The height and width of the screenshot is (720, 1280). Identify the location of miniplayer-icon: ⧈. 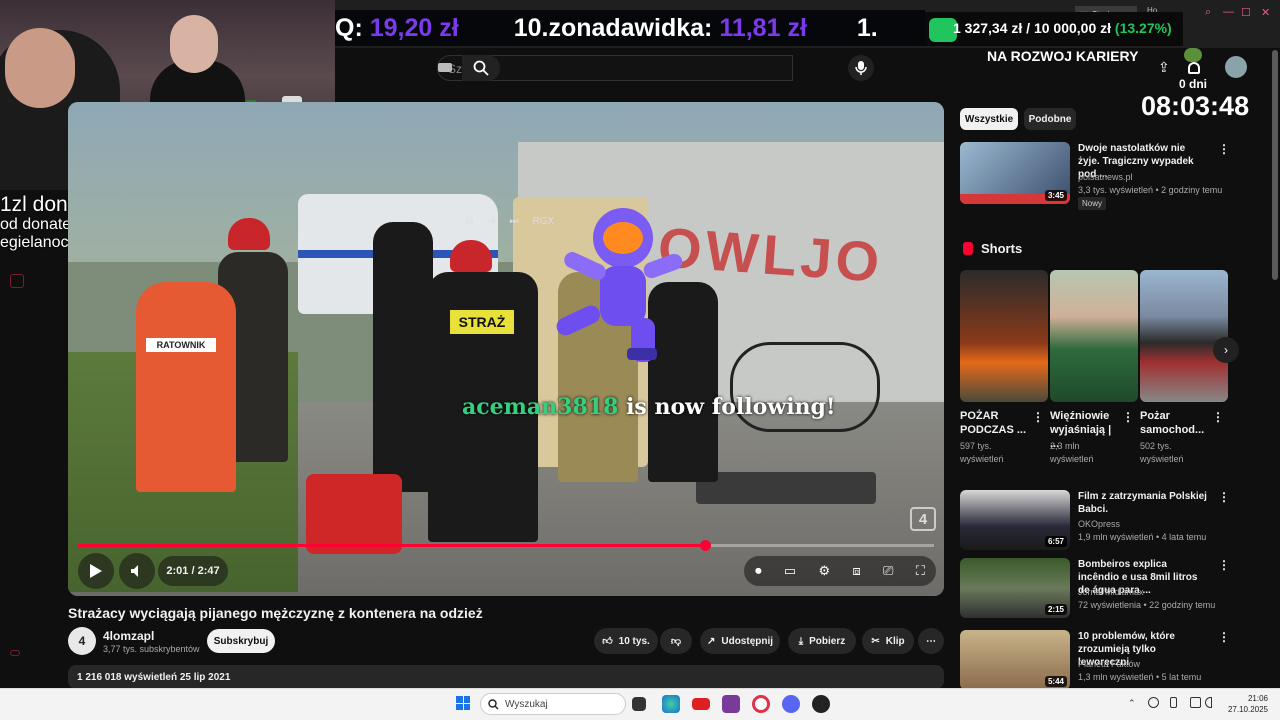
(856, 571).